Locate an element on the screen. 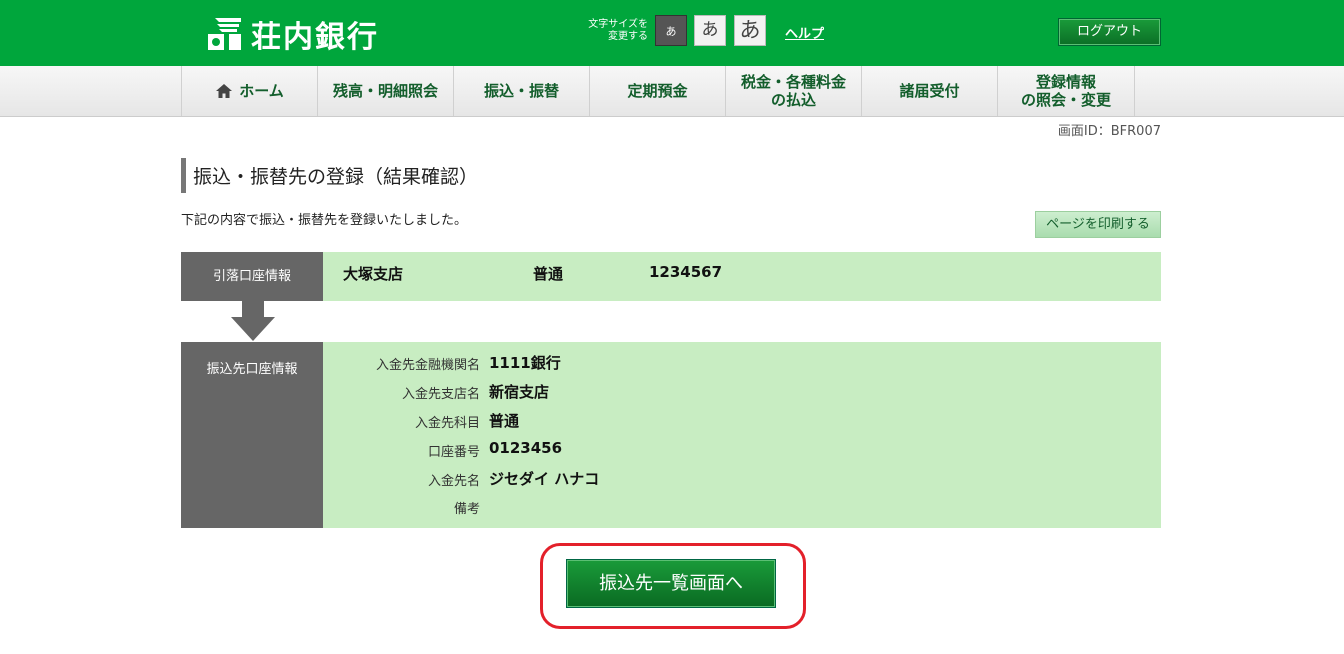 The height and width of the screenshot is (654, 1344). nav-item-balance: 残高・明細照会 is located at coordinates (386, 91).